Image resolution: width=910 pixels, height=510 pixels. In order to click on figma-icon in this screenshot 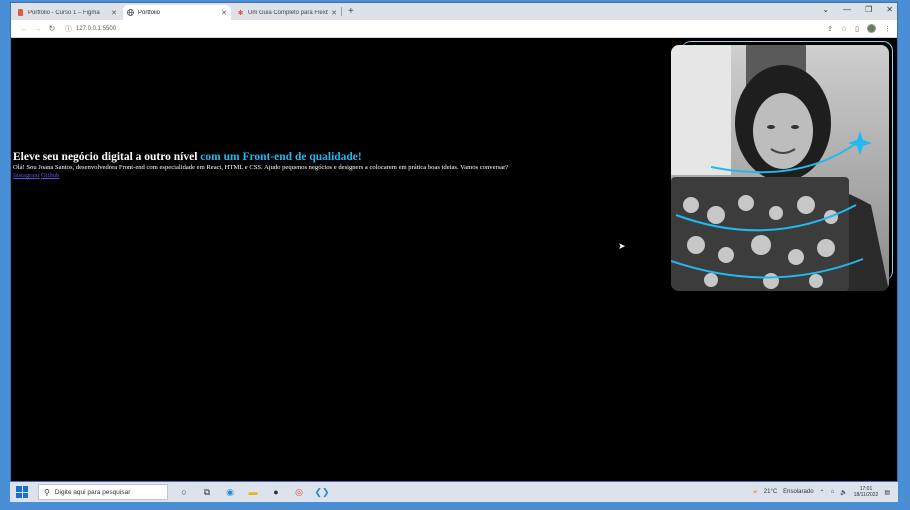, I will do `click(20, 12)`.